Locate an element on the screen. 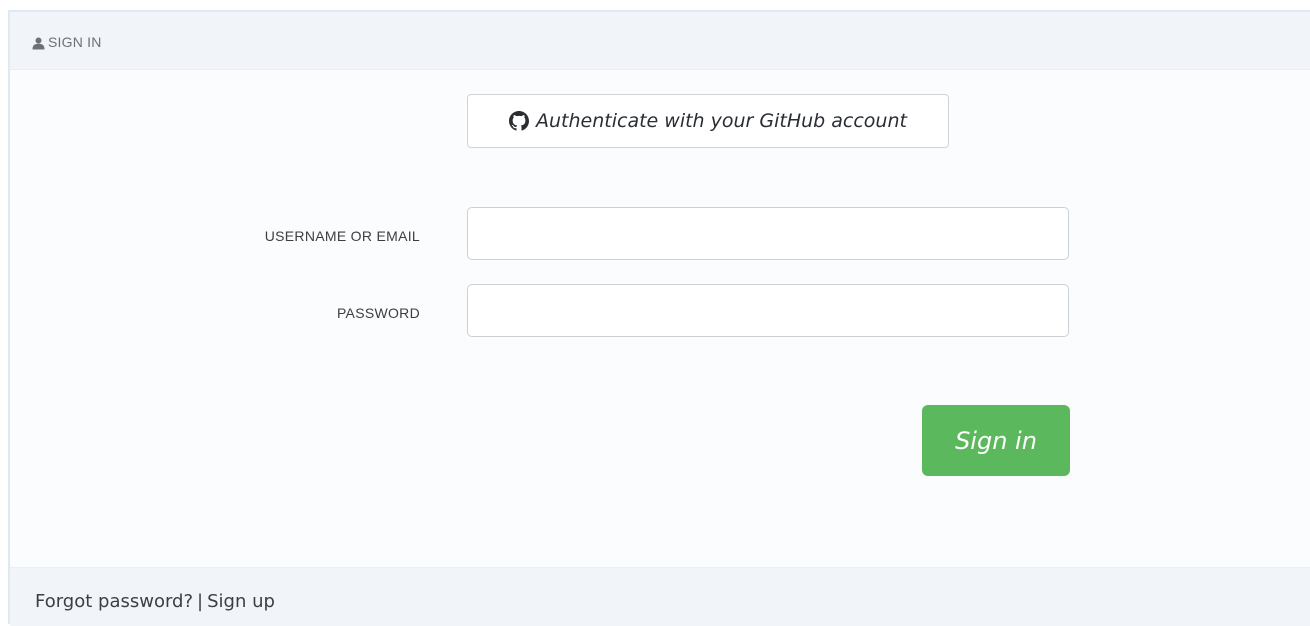 The height and width of the screenshot is (626, 1310). password-input is located at coordinates (768, 310).